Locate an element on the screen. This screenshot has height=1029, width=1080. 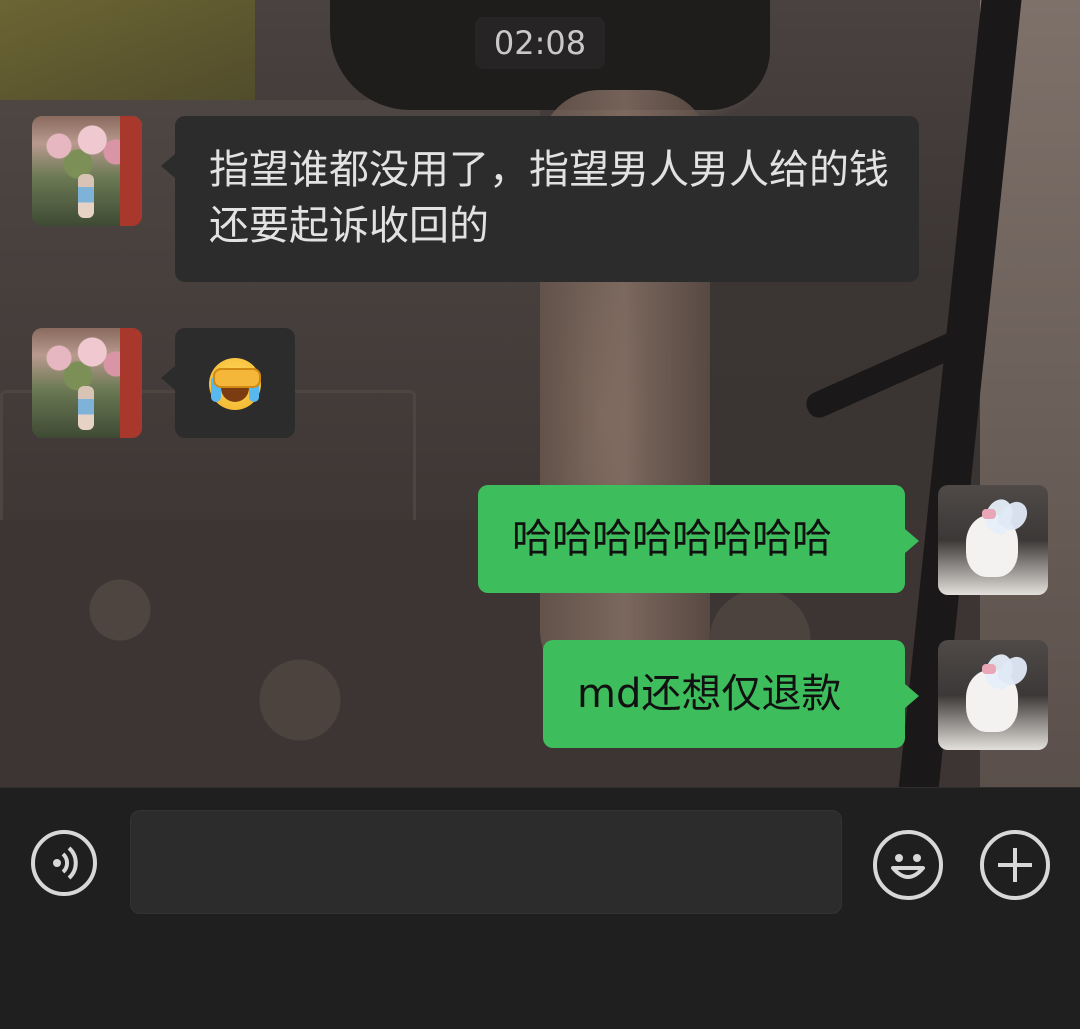
face-with-tears-icon is located at coordinates (235, 384).